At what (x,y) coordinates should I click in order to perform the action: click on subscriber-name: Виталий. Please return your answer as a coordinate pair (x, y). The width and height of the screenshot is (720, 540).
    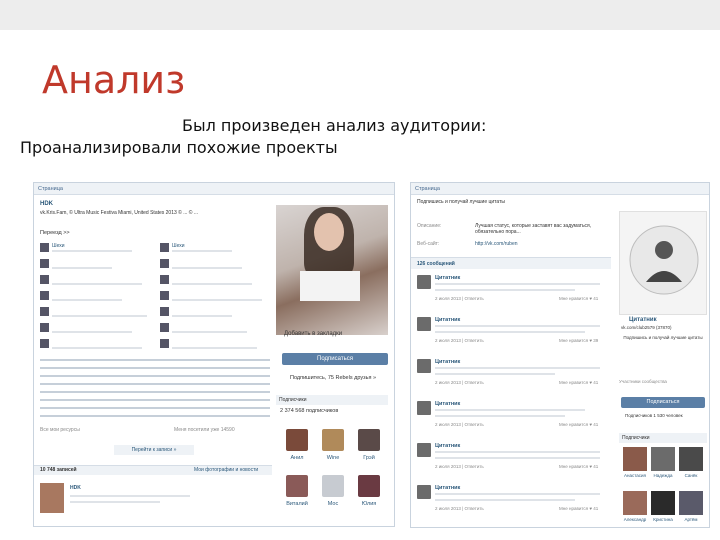
    Looking at the image, I should click on (297, 504).